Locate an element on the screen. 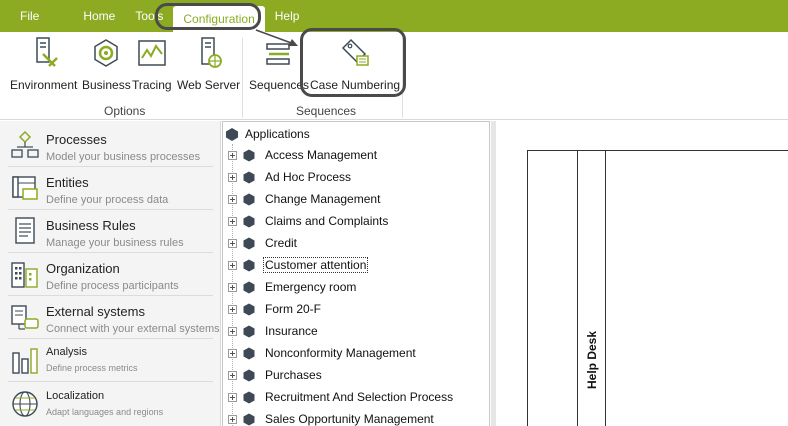 The image size is (788, 426). tree-item: Ad Hoc Process is located at coordinates (290, 177).